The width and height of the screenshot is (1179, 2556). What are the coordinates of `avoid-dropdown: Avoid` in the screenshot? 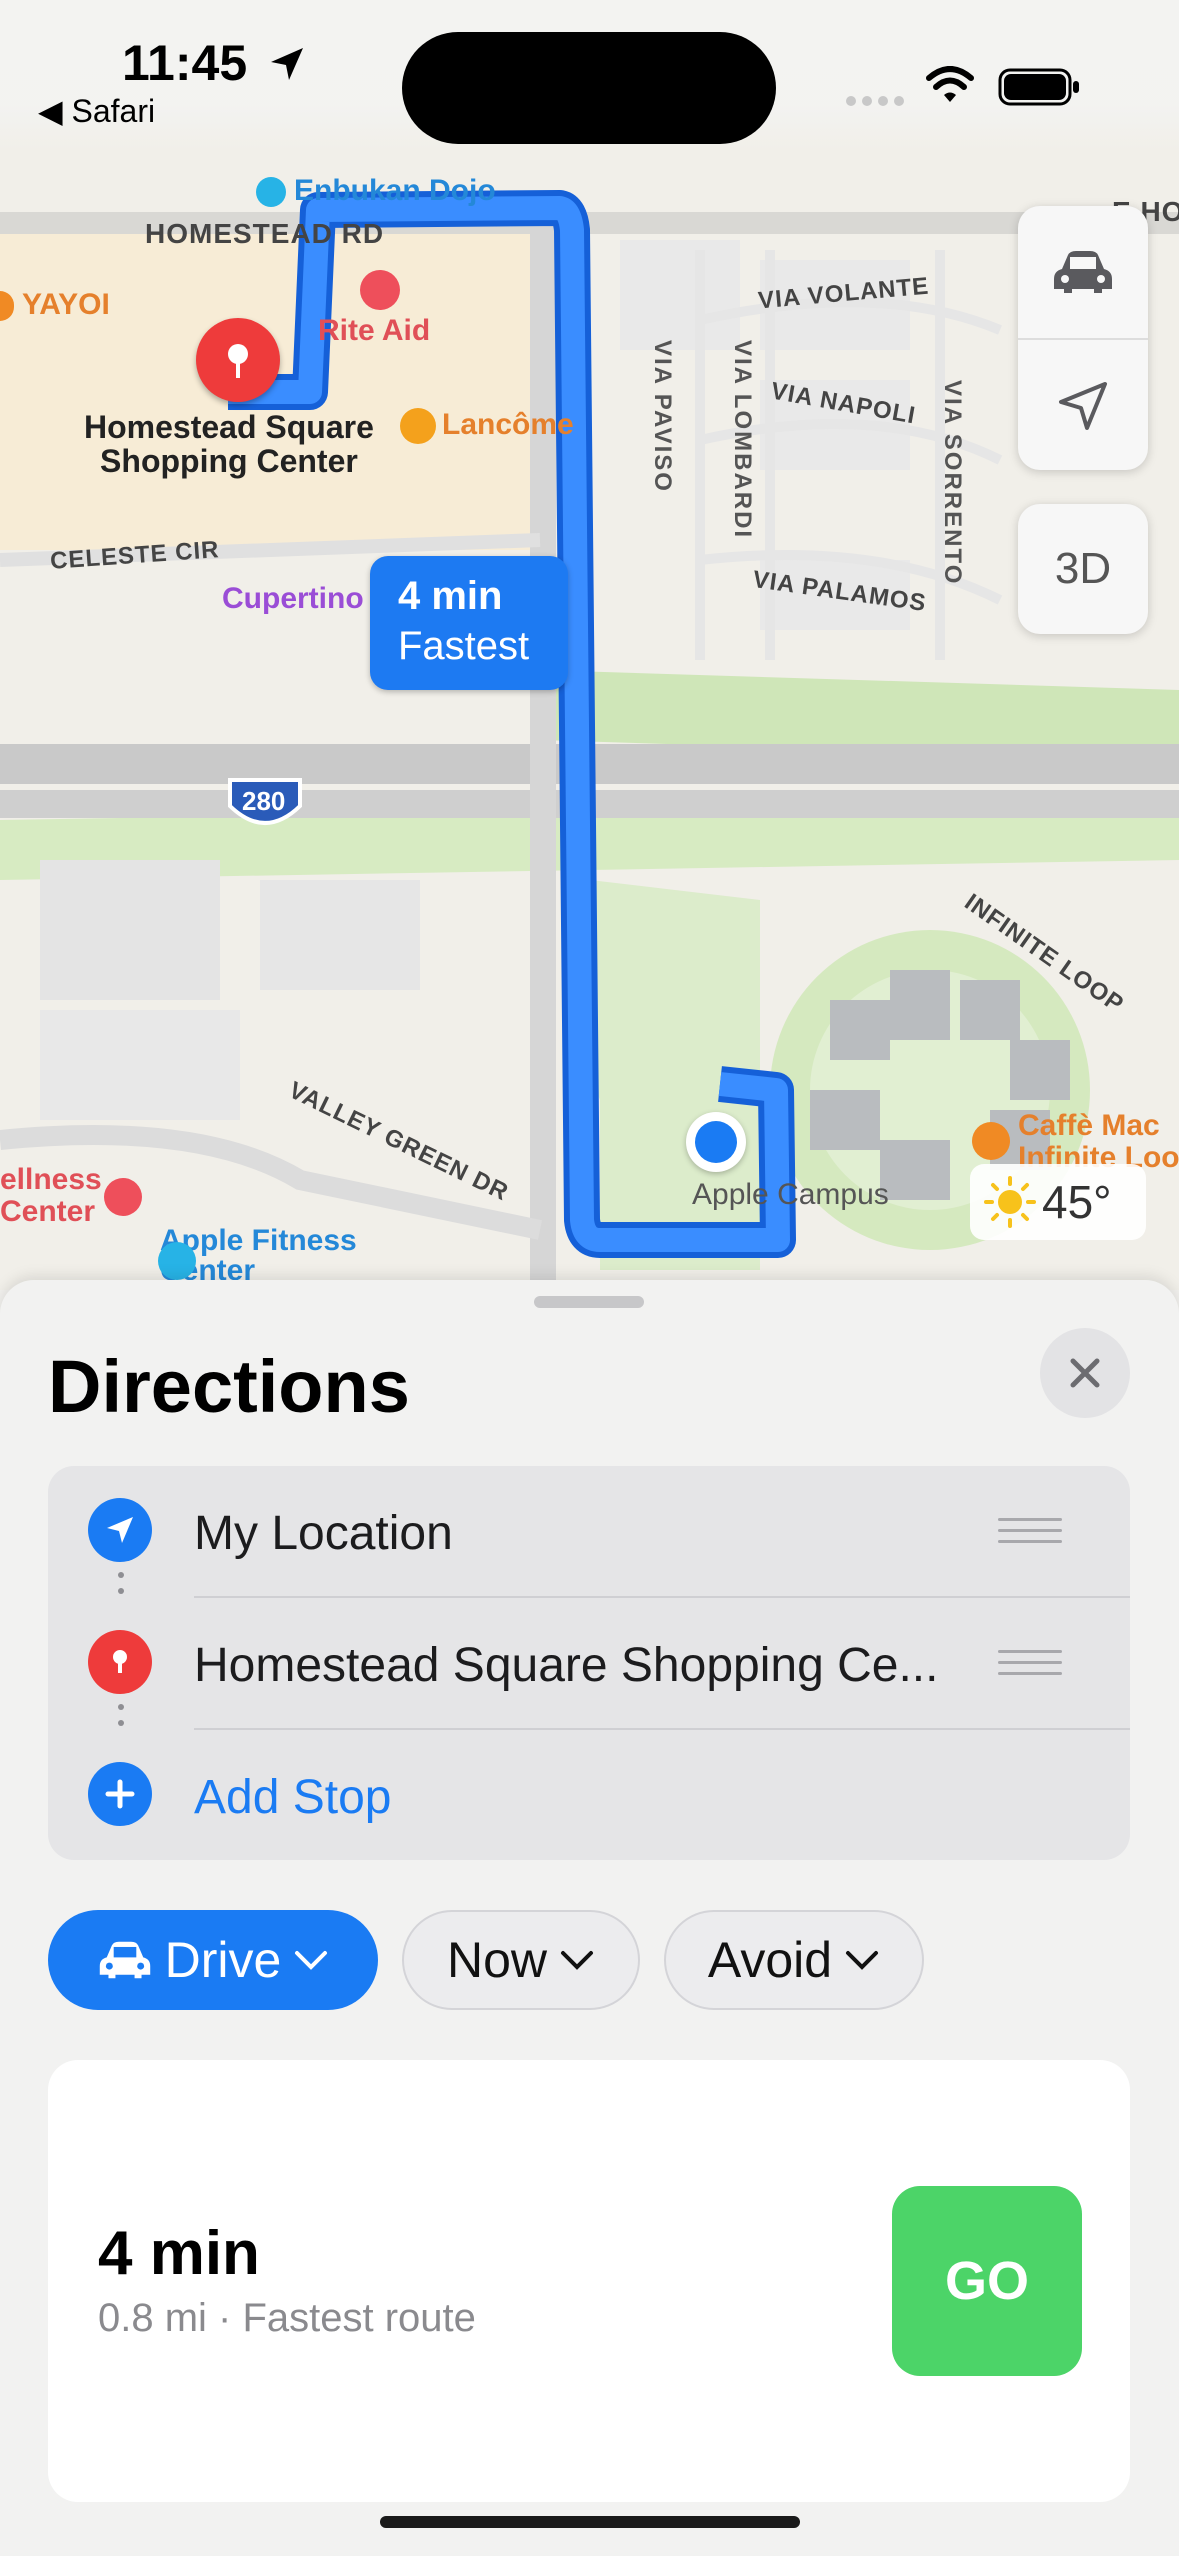 It's located at (794, 1960).